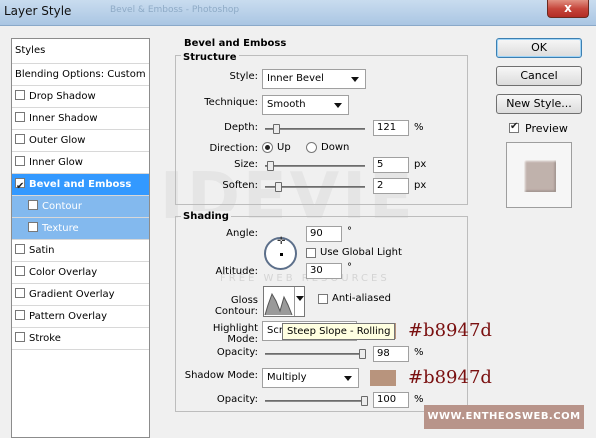 This screenshot has width=596, height=438. I want to click on size-input: 5, so click(391, 165).